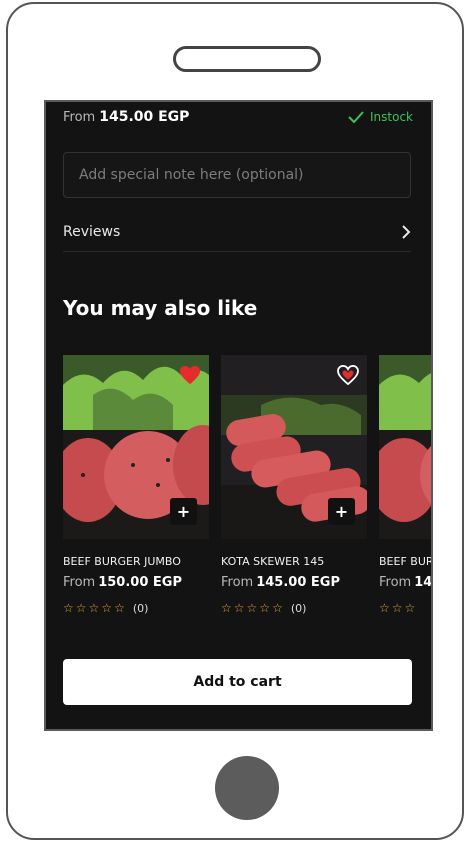  I want to click on reviews-label: Reviews, so click(92, 231).